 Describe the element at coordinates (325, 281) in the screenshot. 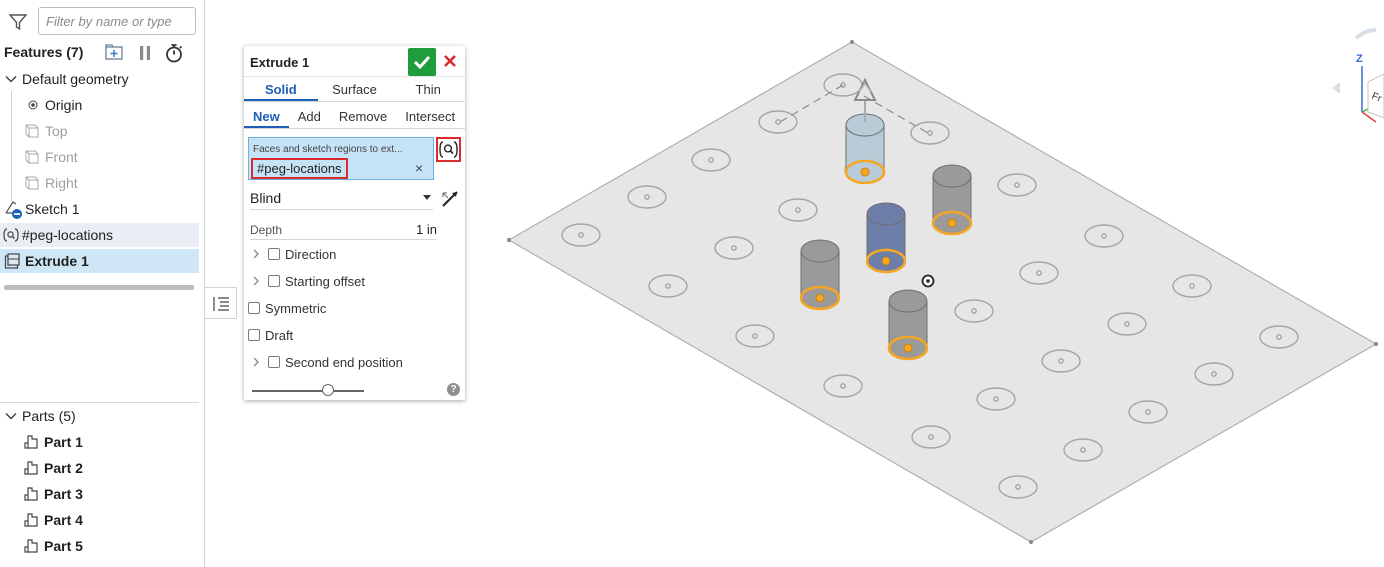

I see `starting-offset-label: Starting offset` at that location.